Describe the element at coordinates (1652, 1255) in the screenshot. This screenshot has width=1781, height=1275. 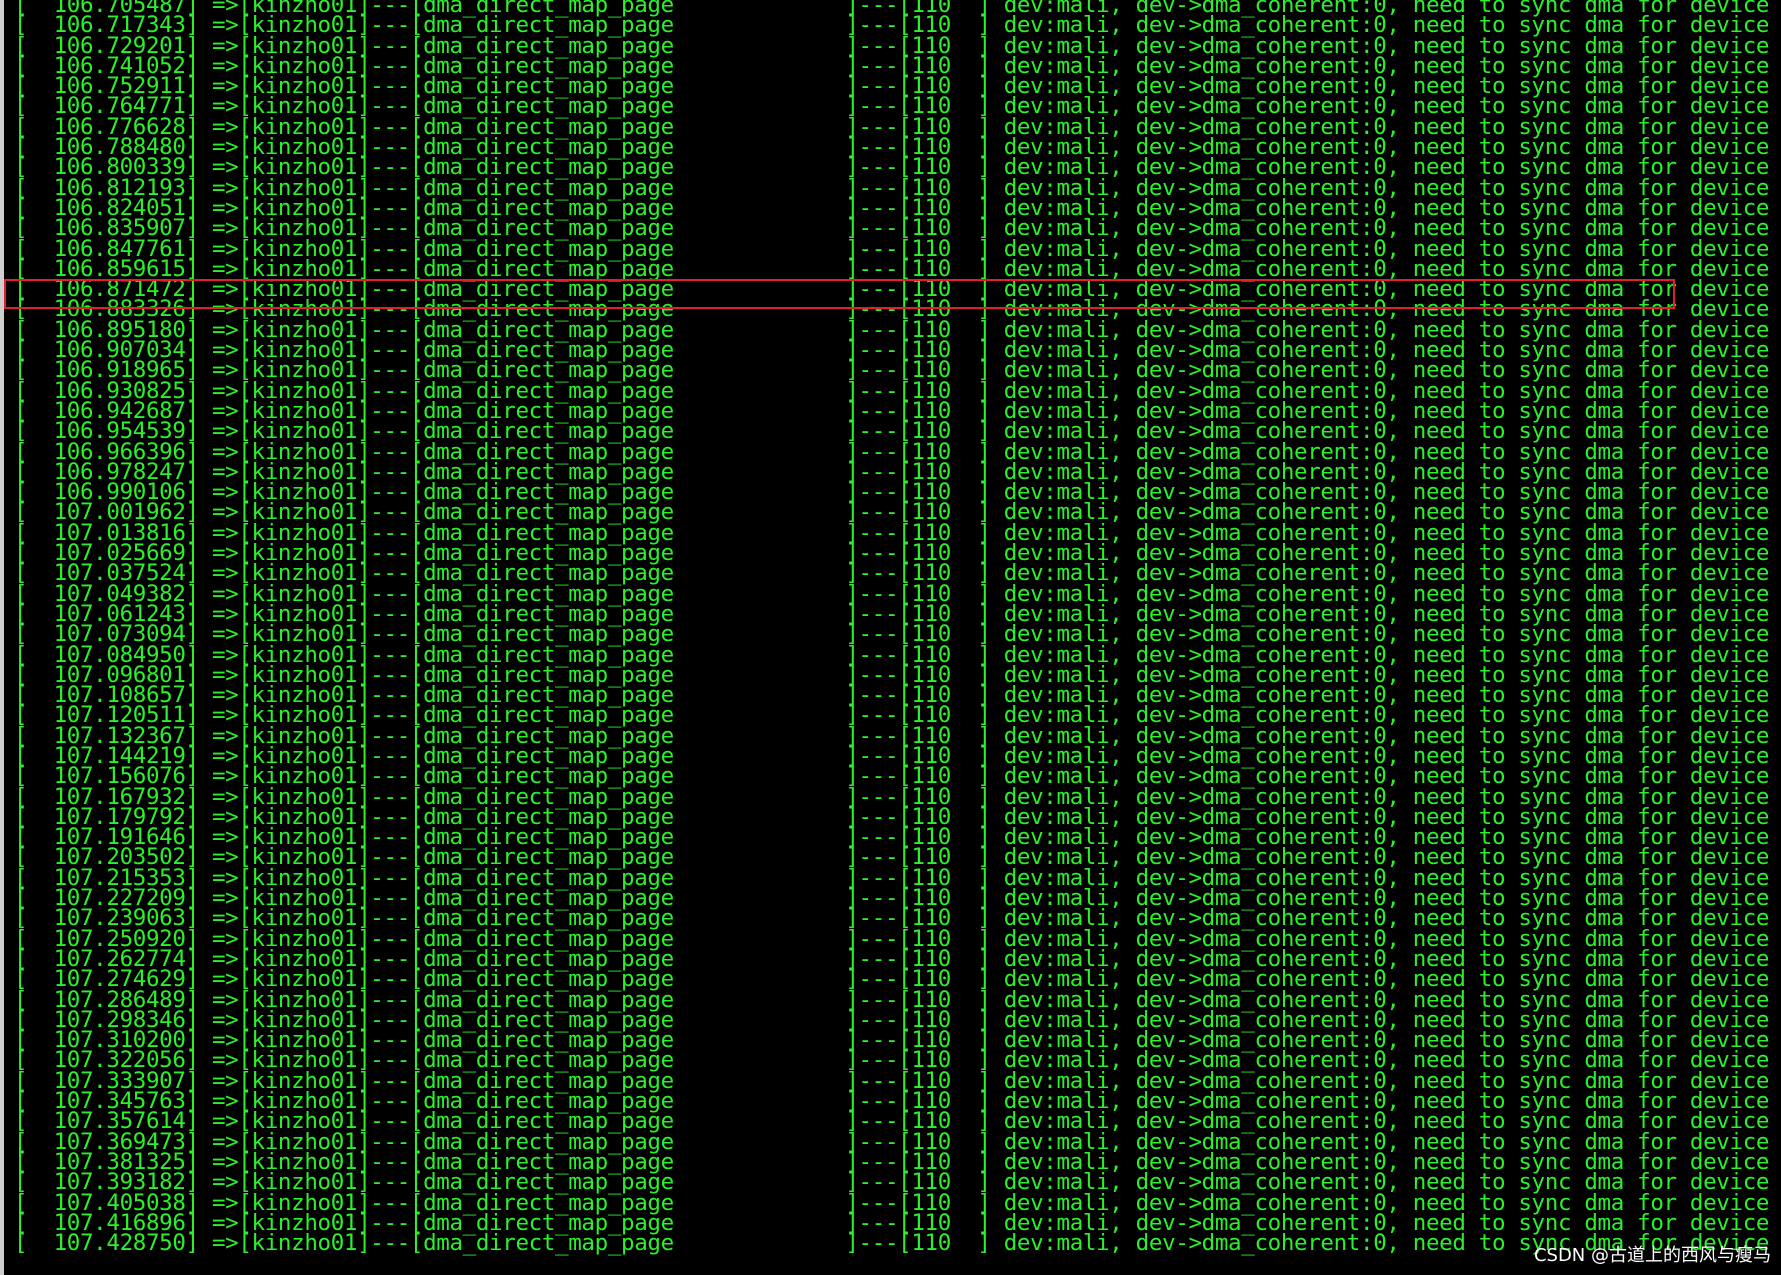
I see `watermark: CSDN @古道上的西风与瘦马` at that location.